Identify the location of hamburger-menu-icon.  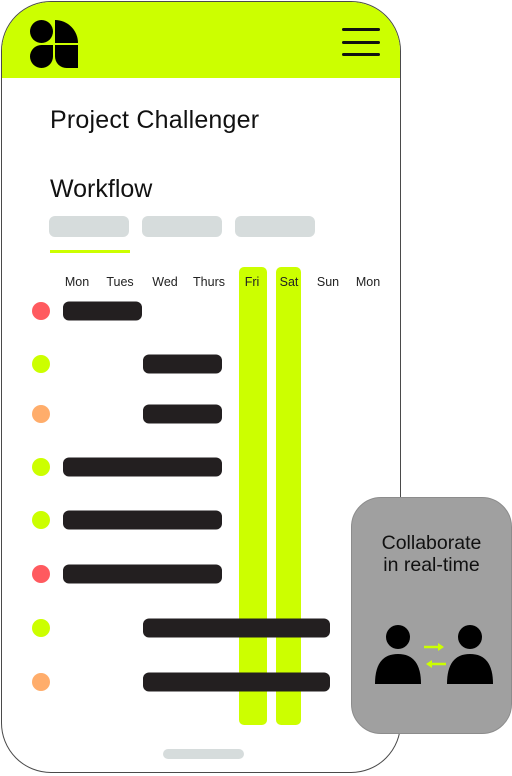
(361, 43).